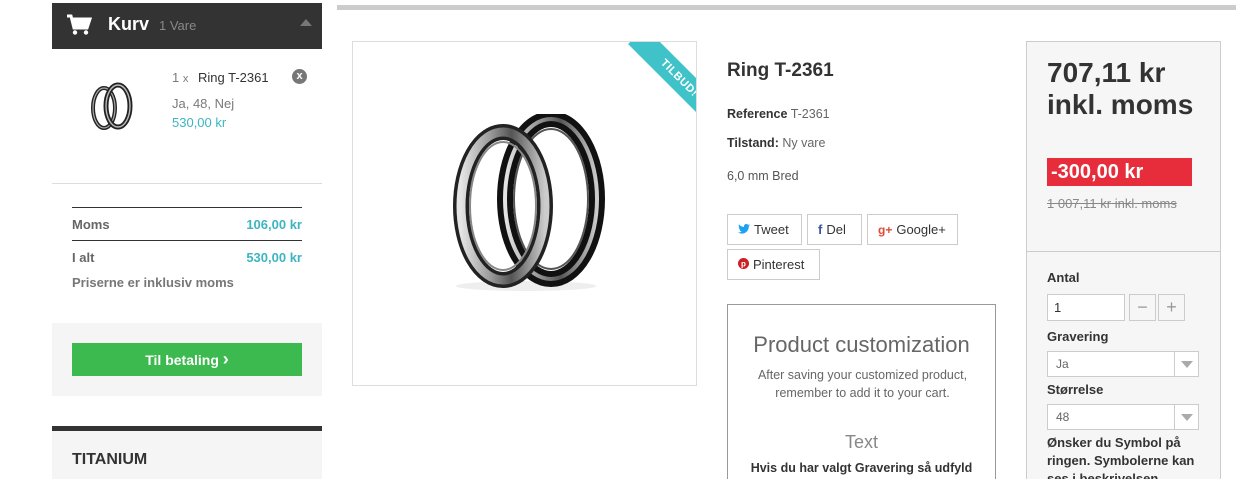 The height and width of the screenshot is (479, 1236). Describe the element at coordinates (274, 224) in the screenshot. I see `tax-value: 106,00 kr` at that location.